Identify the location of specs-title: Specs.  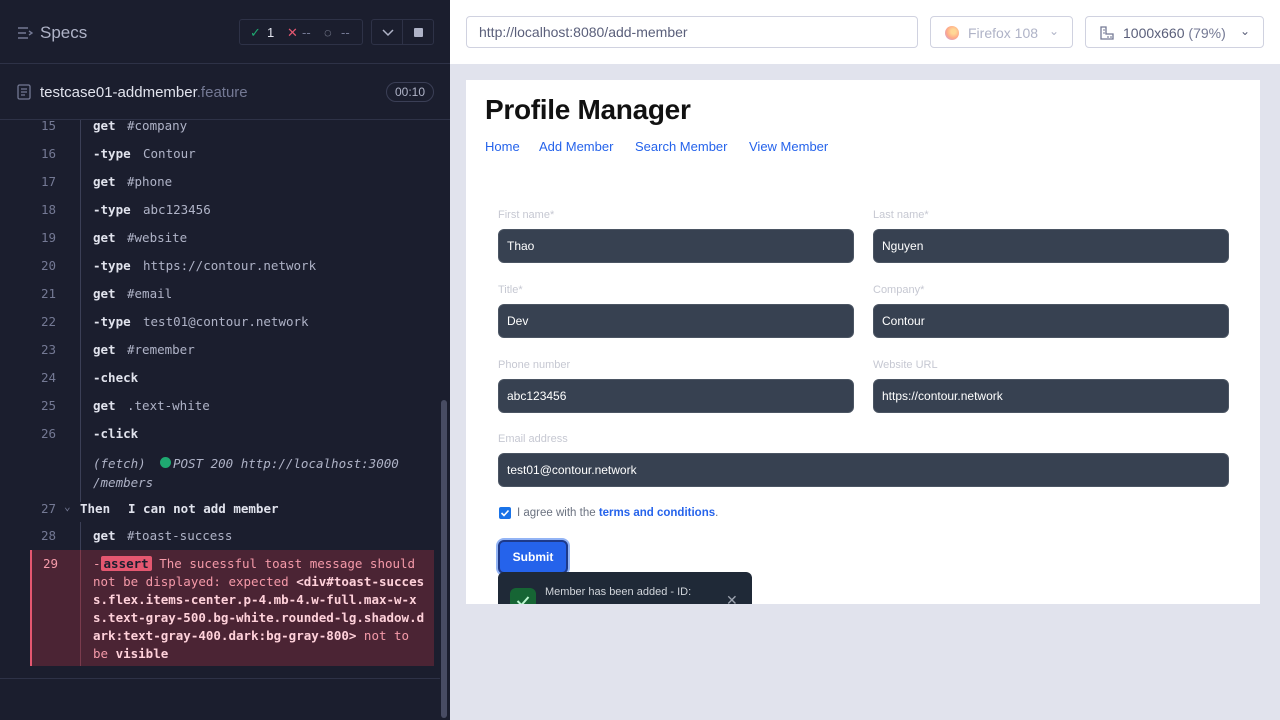
(64, 32).